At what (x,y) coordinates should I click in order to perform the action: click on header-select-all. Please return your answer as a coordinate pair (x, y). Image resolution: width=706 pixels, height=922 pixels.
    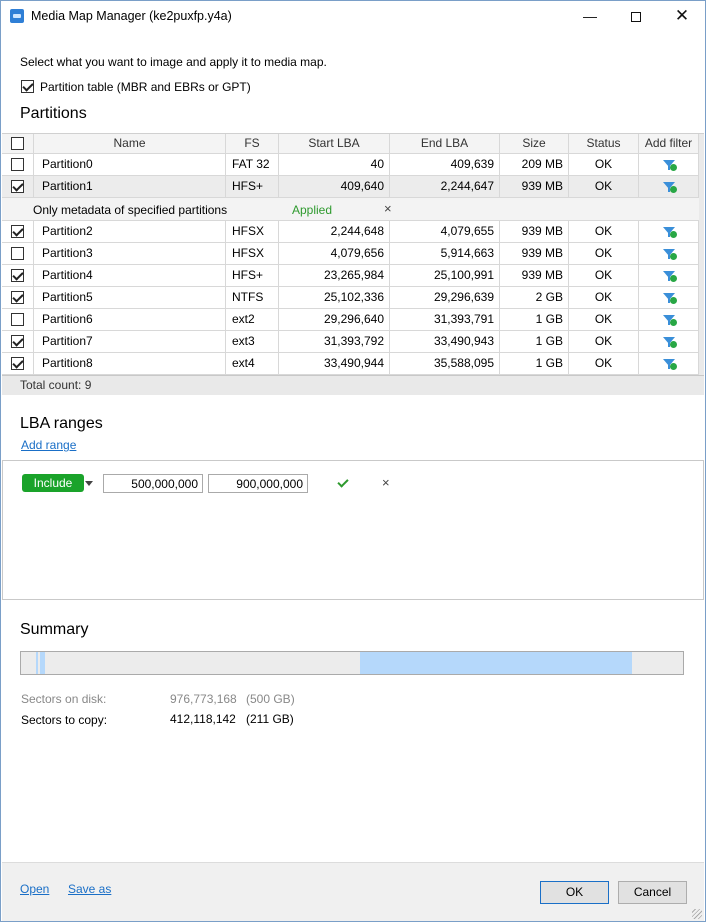
    Looking at the image, I should click on (18, 143).